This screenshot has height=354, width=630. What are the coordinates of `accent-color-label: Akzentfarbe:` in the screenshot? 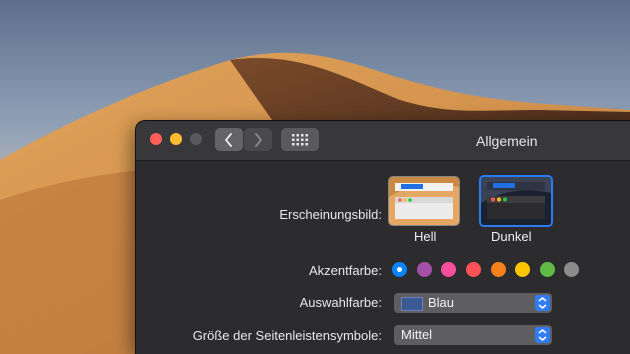 It's located at (345, 270).